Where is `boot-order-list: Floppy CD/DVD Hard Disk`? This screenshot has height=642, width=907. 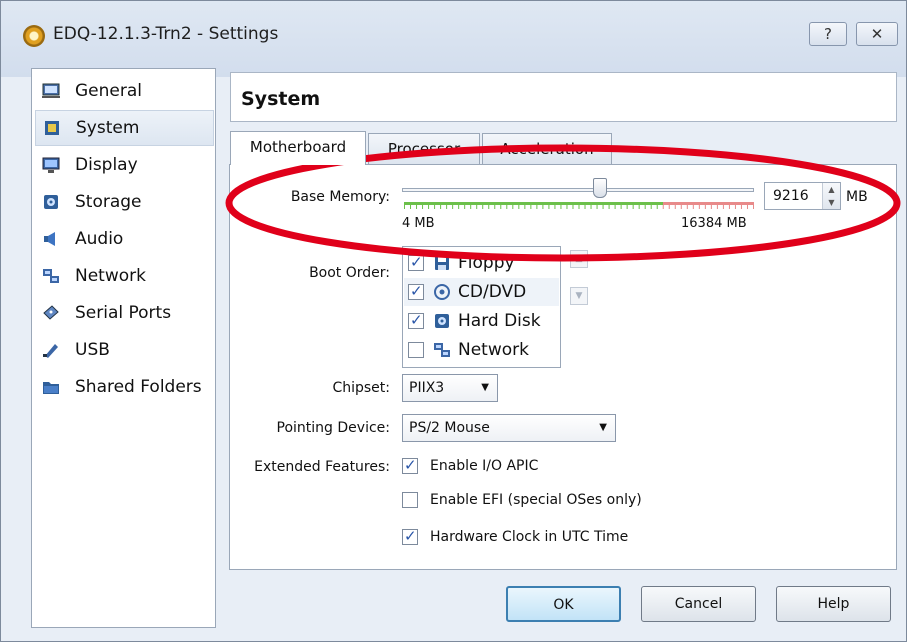 boot-order-list: Floppy CD/DVD Hard Disk is located at coordinates (481, 307).